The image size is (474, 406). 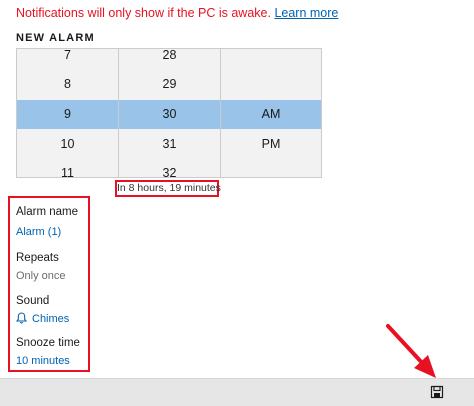 I want to click on minute-option-selected: 30, so click(x=169, y=114).